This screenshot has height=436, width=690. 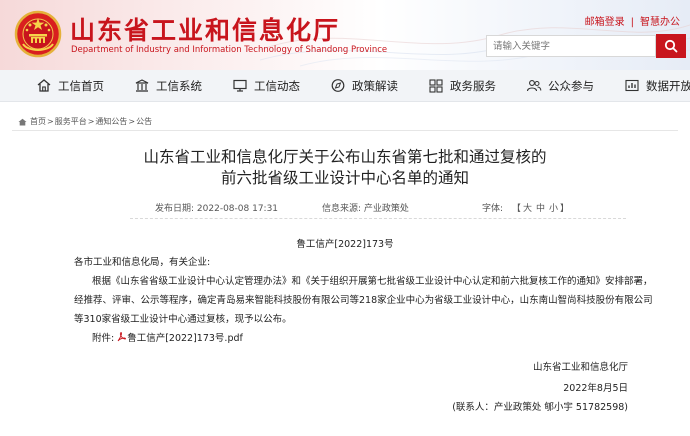 I want to click on font-size-large: 大, so click(x=527, y=209).